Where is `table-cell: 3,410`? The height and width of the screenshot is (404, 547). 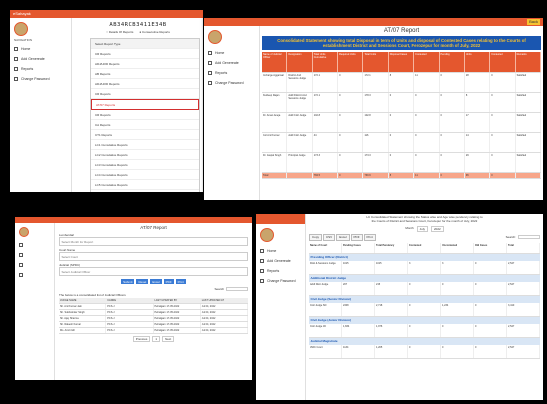
table-cell: 3,410 is located at coordinates (523, 309).